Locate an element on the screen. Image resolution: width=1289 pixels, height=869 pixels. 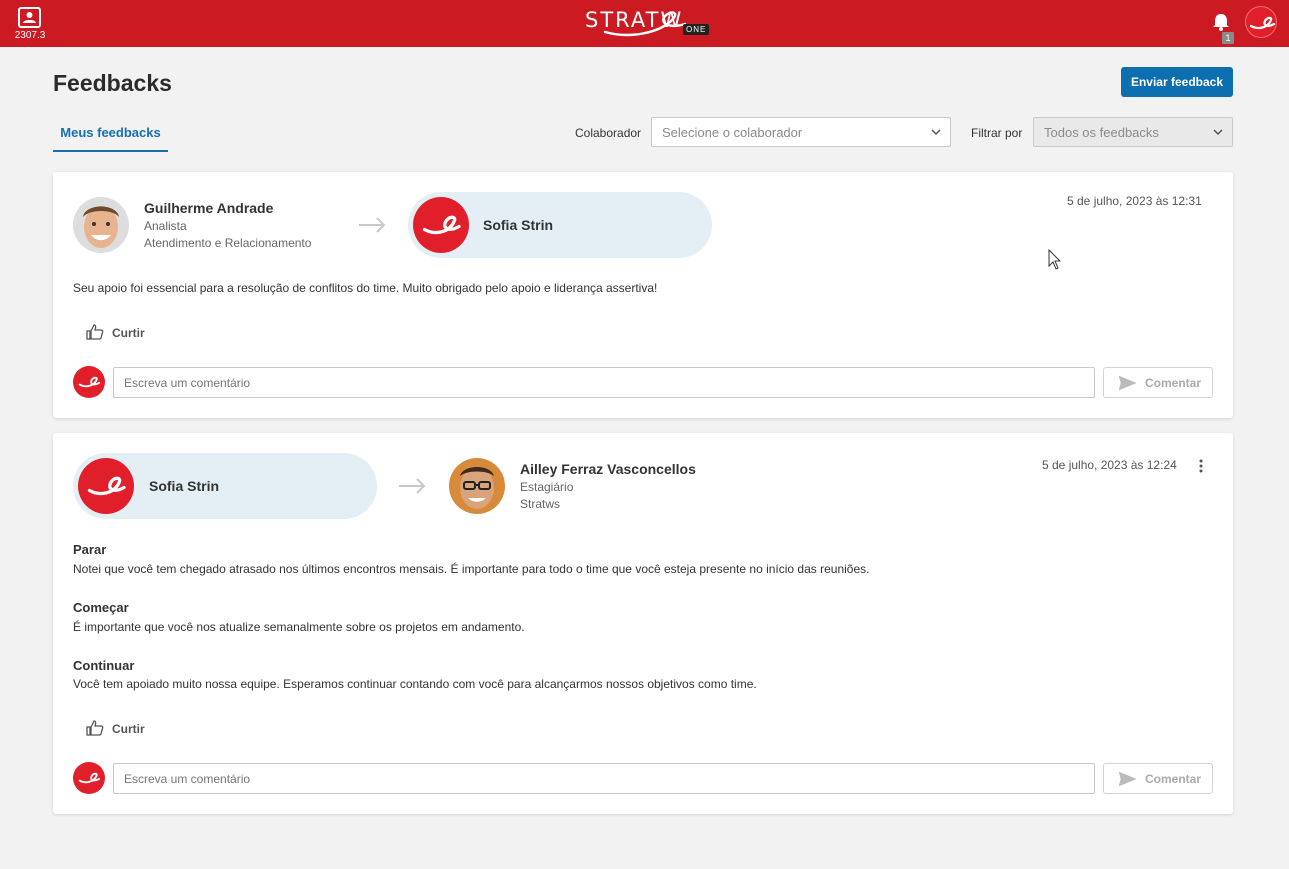
receiver-role: Estagiário is located at coordinates (547, 487).